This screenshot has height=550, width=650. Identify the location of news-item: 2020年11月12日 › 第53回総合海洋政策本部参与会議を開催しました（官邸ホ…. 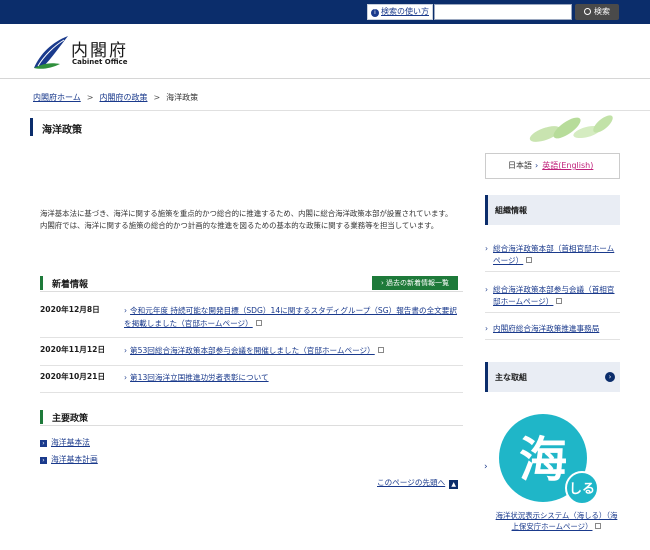
(251, 355).